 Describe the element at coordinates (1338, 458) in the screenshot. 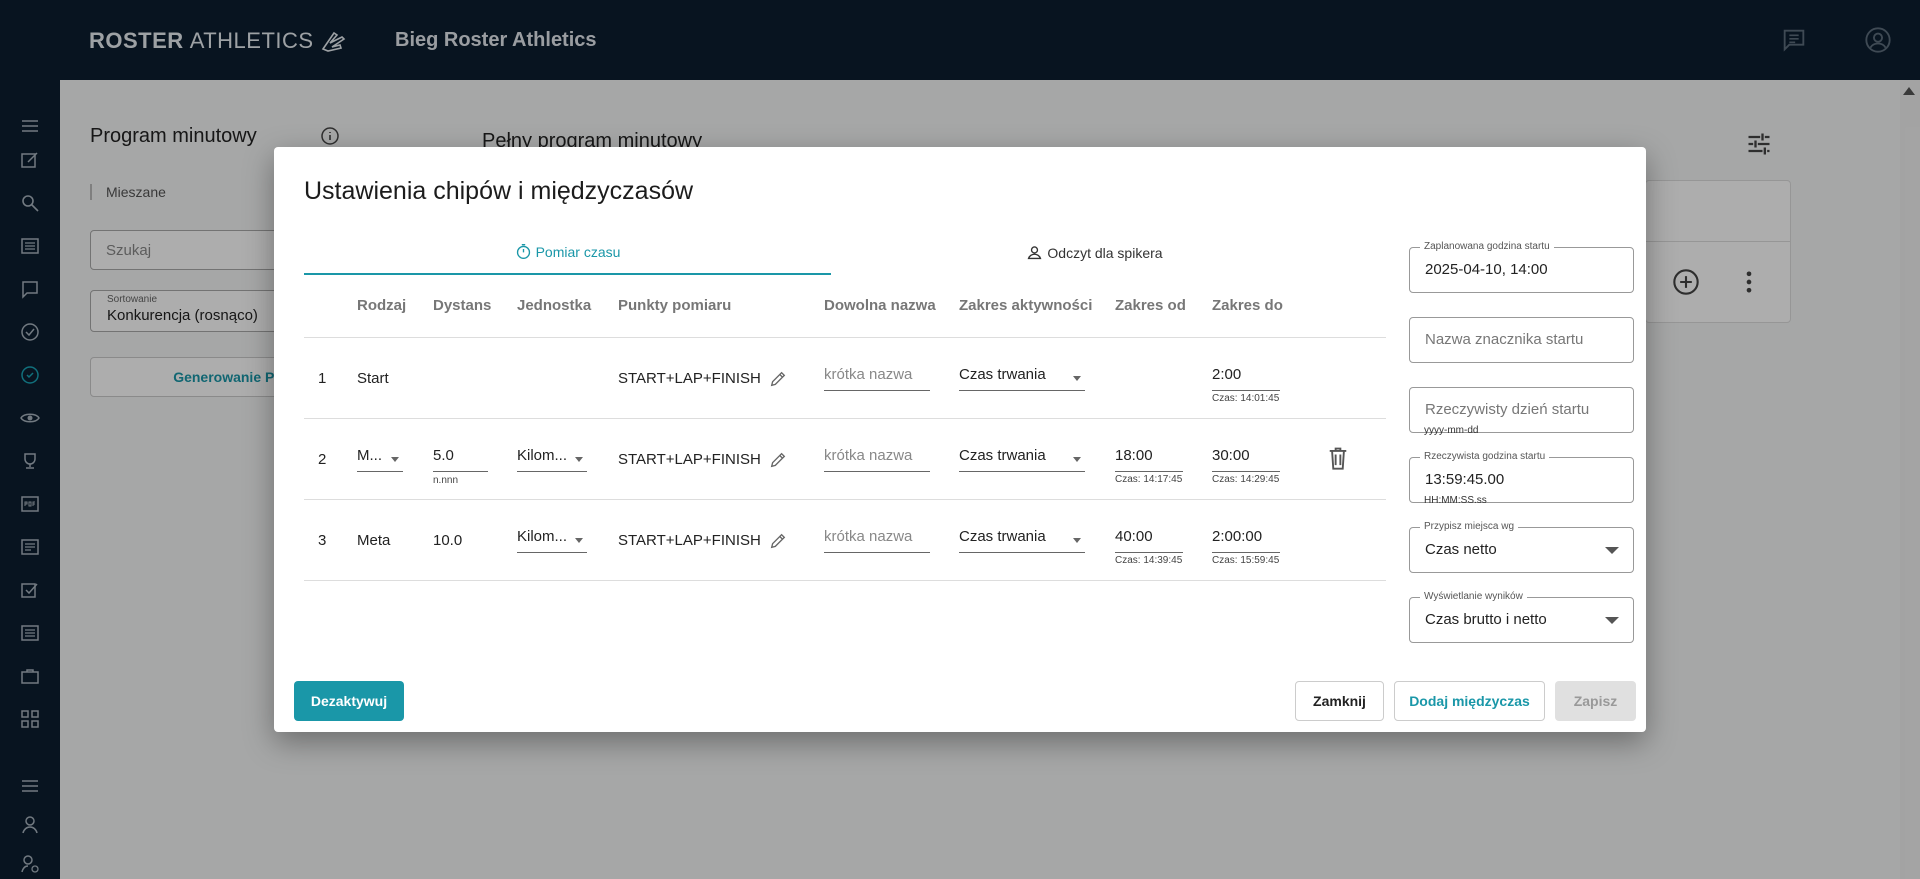

I see `delete-icon` at that location.